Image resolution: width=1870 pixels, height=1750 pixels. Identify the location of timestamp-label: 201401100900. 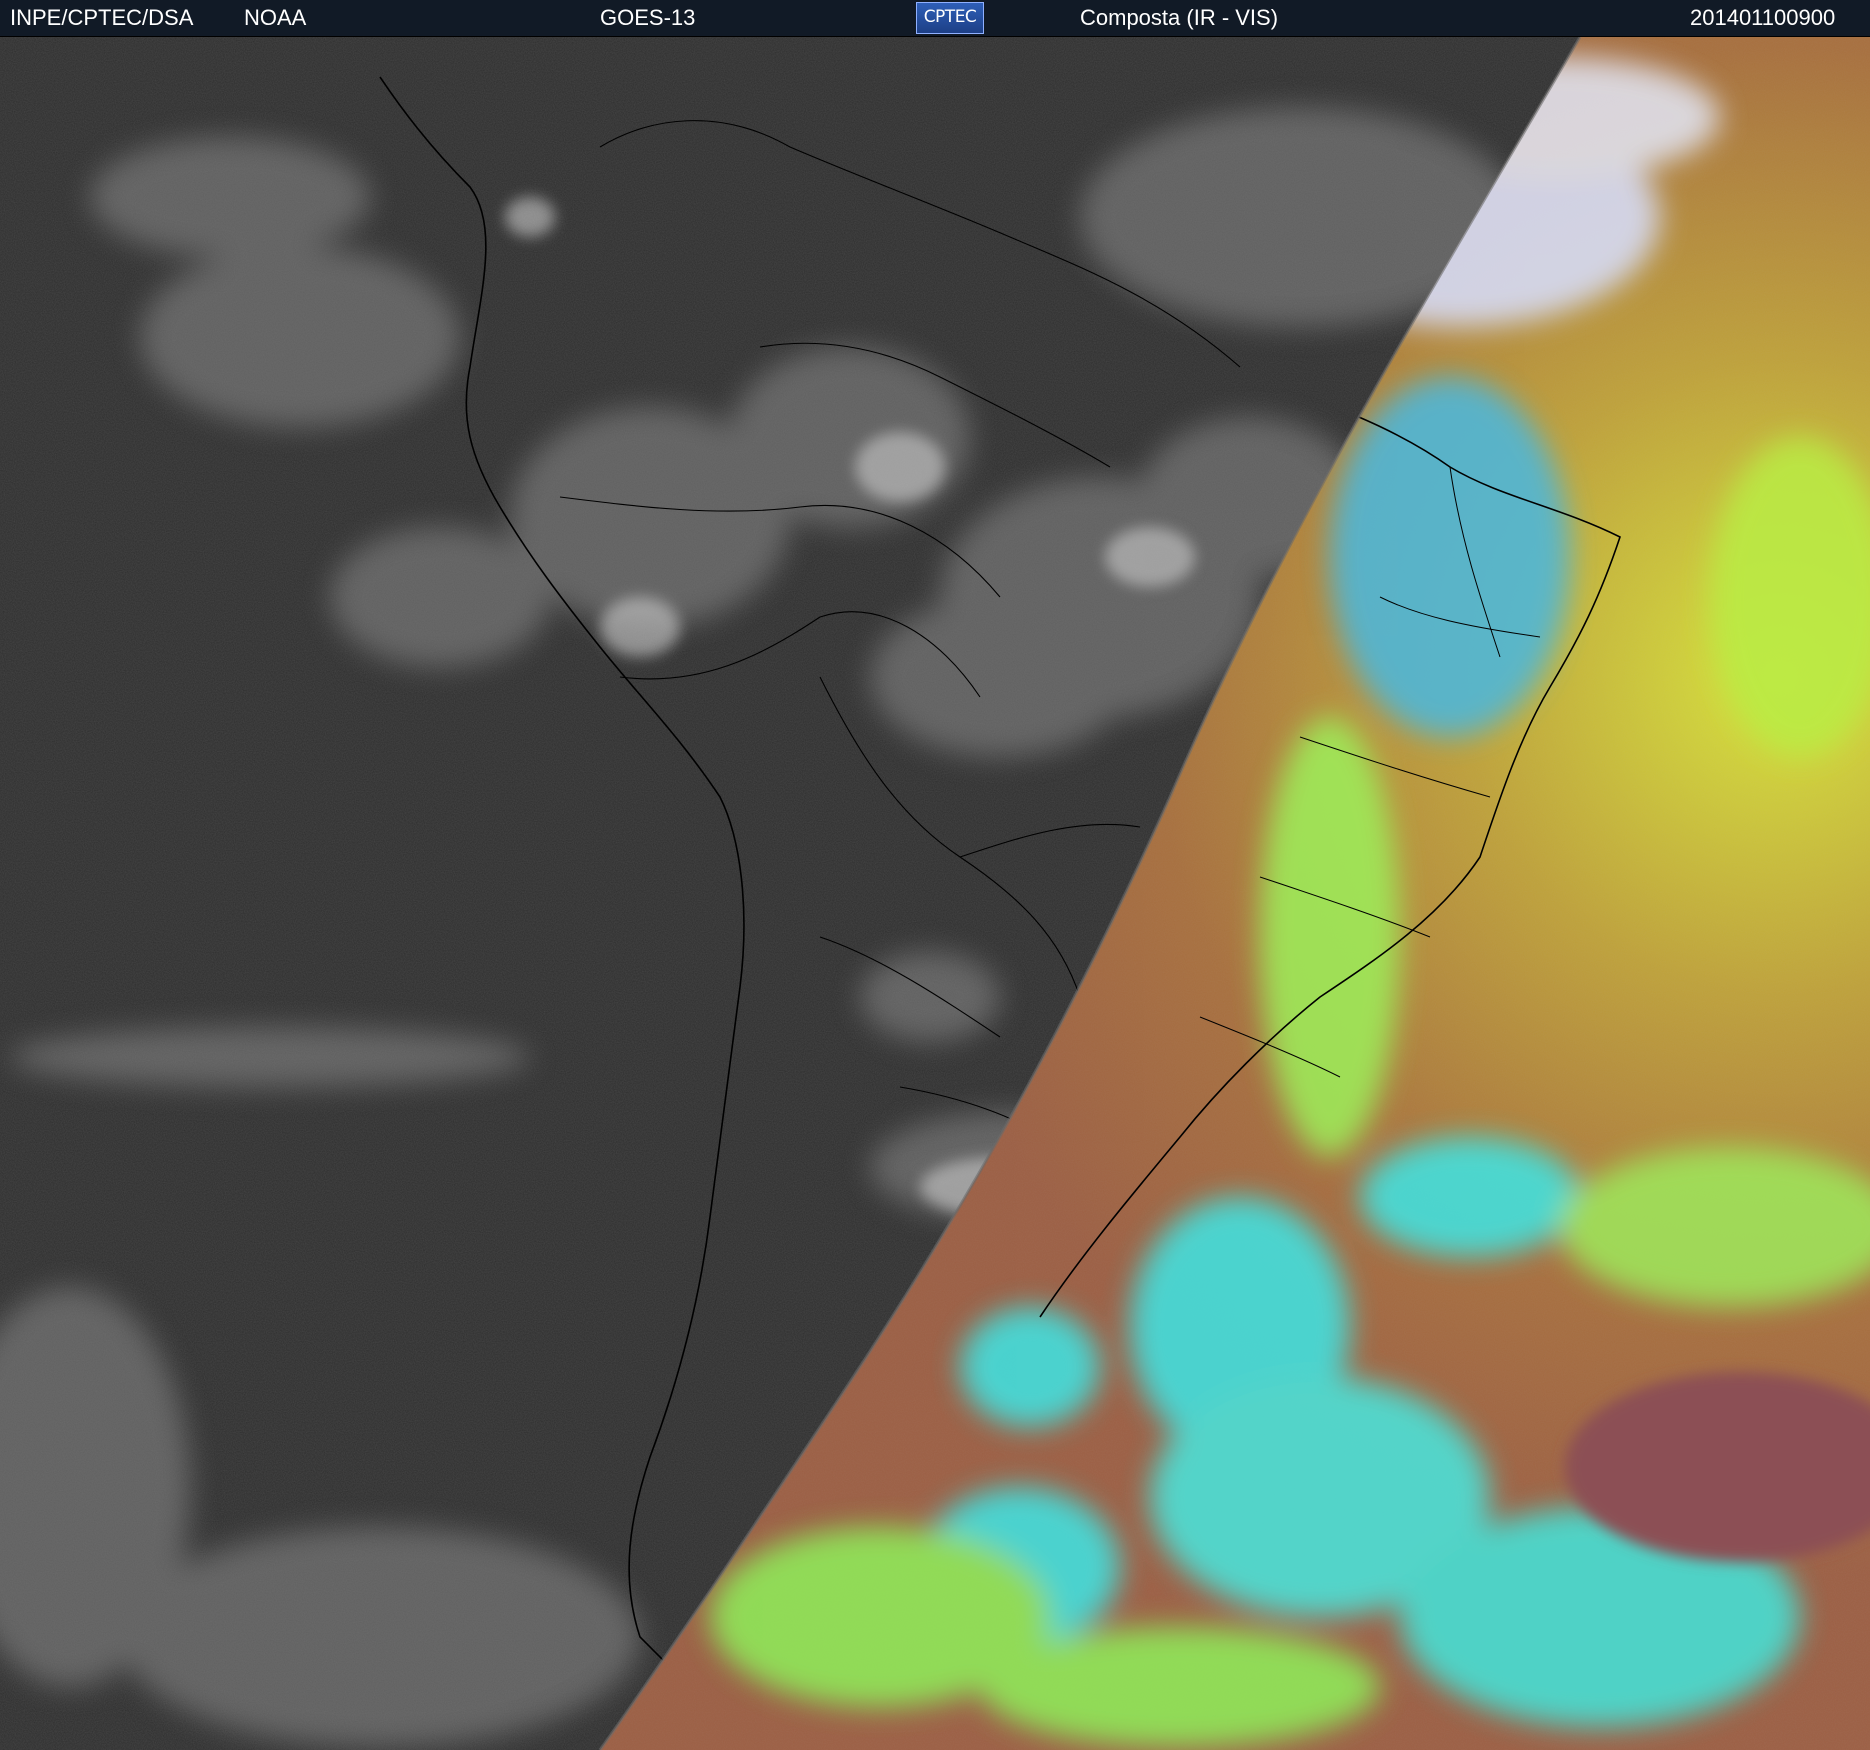
(1763, 17).